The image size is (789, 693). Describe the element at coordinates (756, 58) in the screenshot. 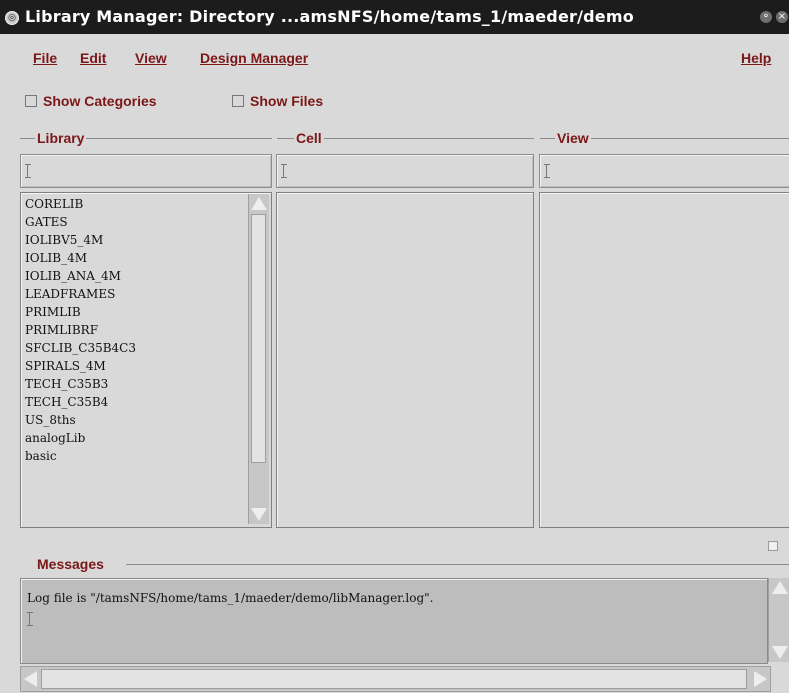

I see `menu-help: Help` at that location.